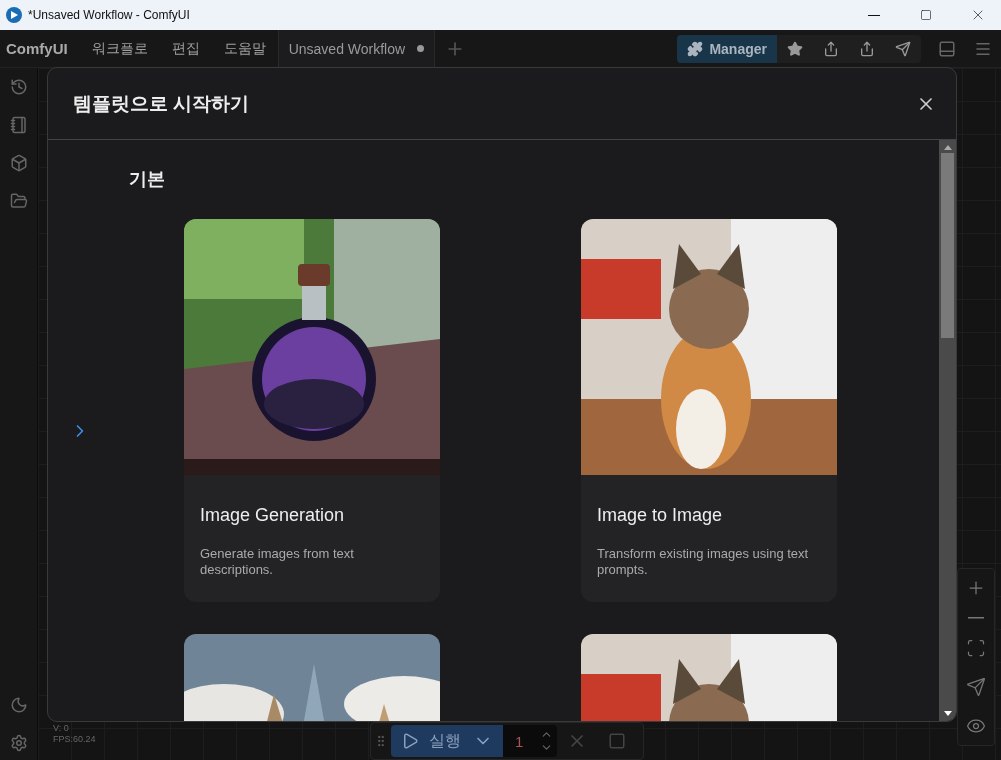 The height and width of the screenshot is (760, 1001). Describe the element at coordinates (795, 48) in the screenshot. I see `star-icon` at that location.